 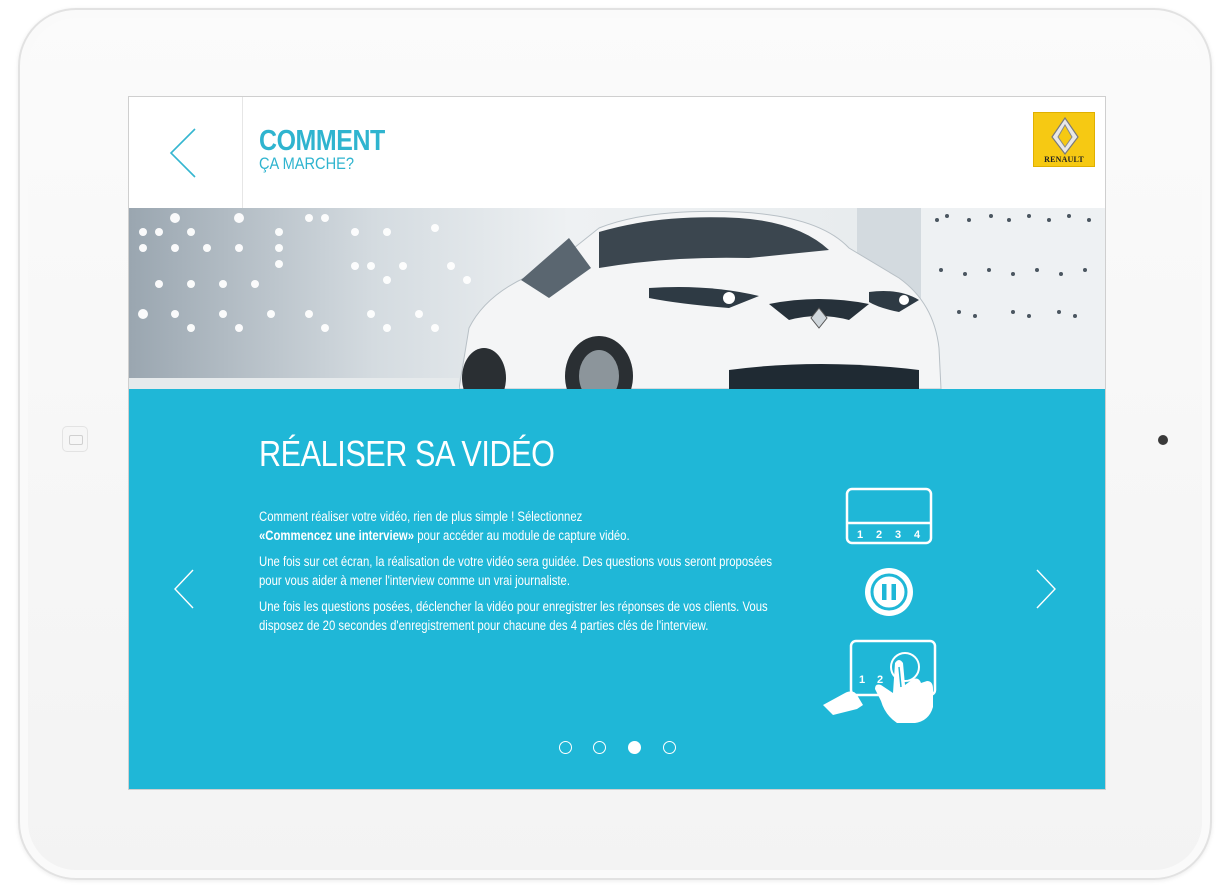 I want to click on pause-circle-icon, so click(x=889, y=592).